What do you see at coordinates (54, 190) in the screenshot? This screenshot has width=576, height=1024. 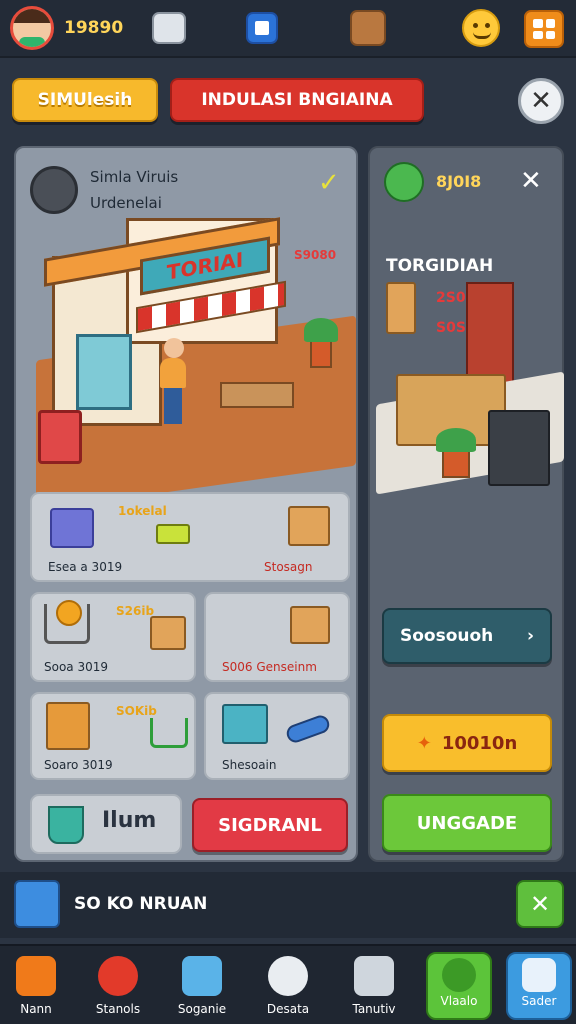 I see `gear-avatar-icon` at bounding box center [54, 190].